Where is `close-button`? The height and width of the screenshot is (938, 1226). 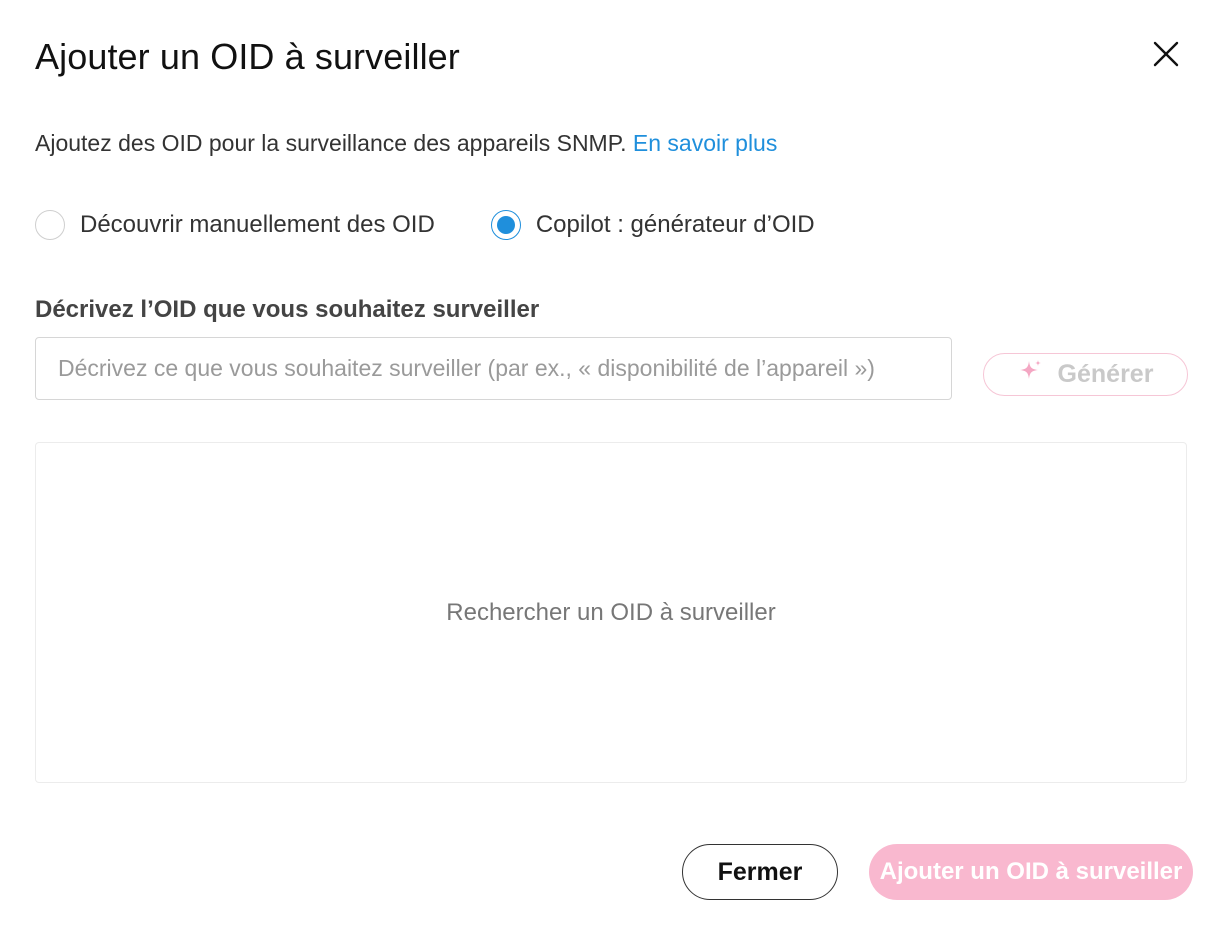
close-button is located at coordinates (1166, 56).